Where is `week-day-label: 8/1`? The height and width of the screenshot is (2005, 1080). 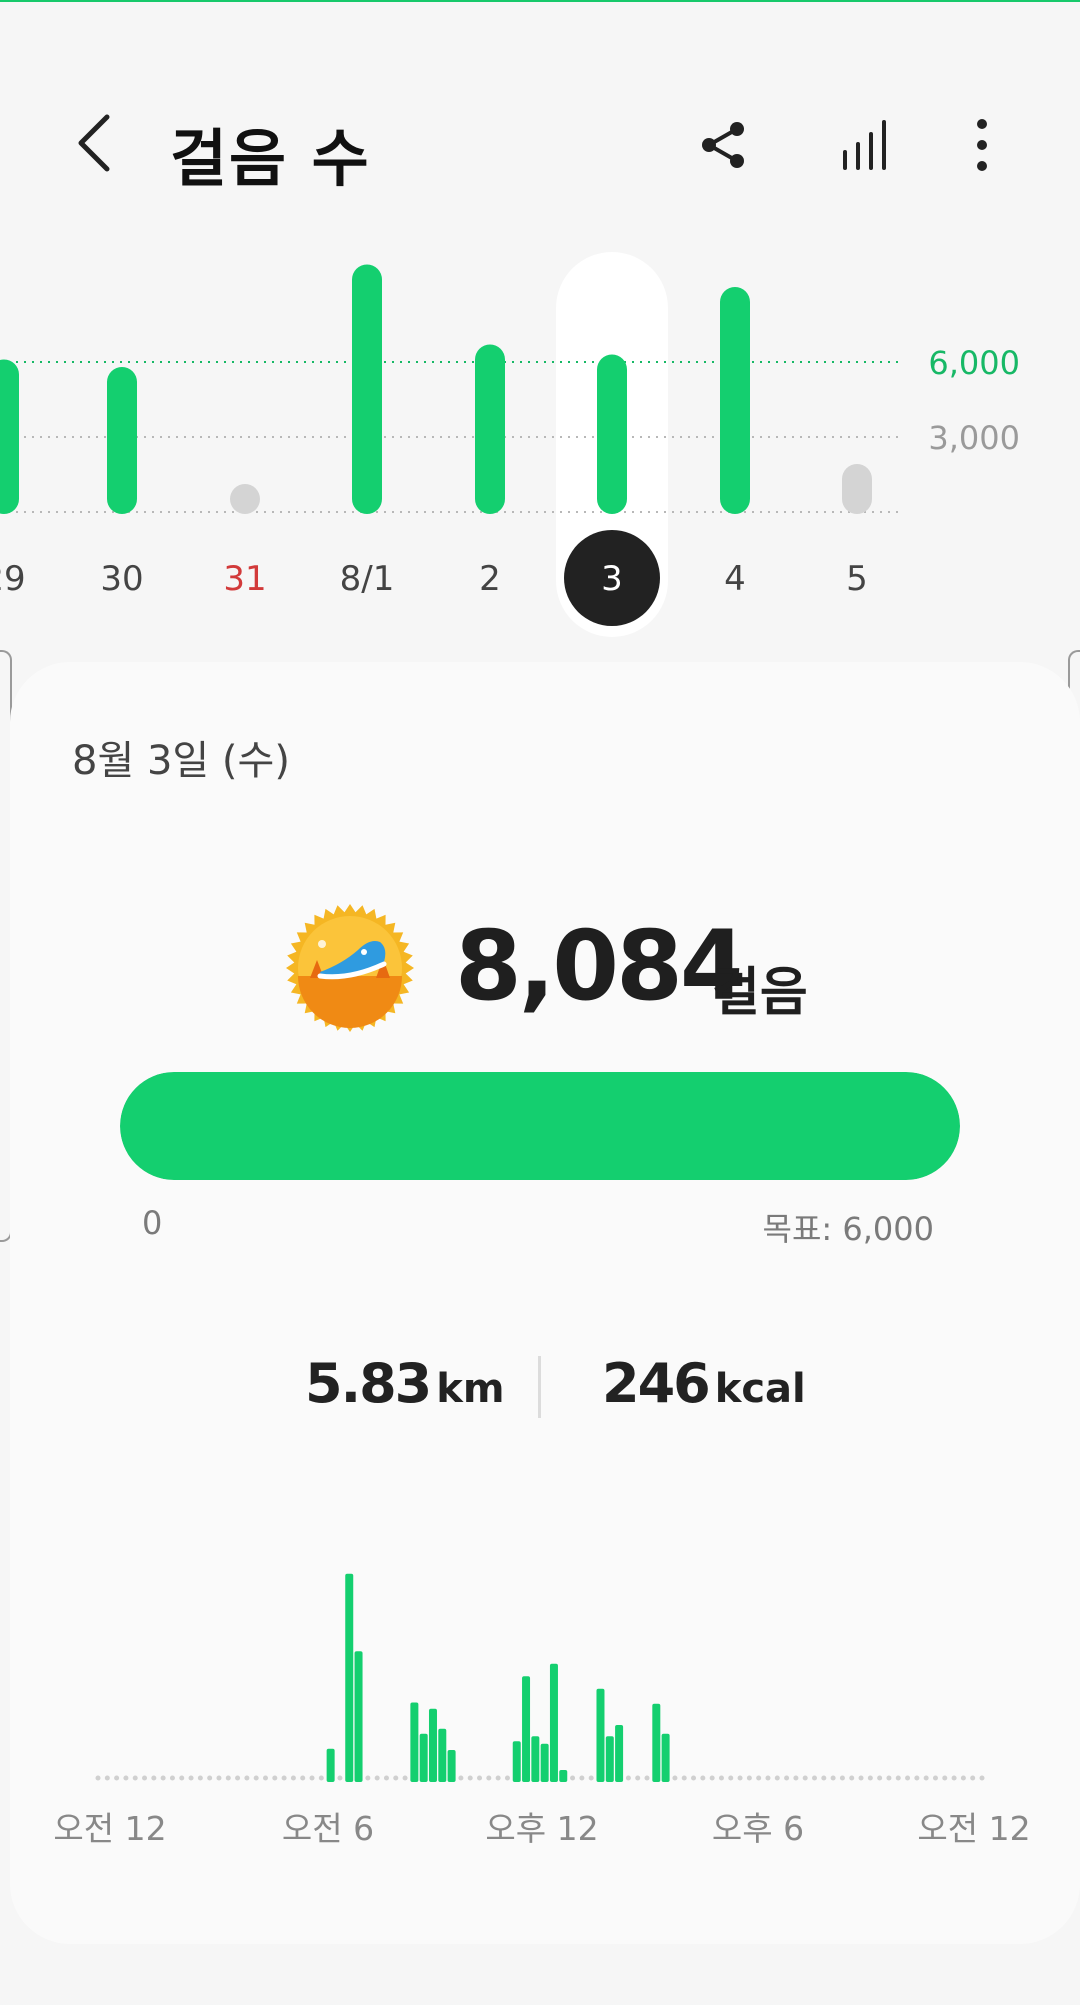
week-day-label: 8/1 is located at coordinates (367, 579).